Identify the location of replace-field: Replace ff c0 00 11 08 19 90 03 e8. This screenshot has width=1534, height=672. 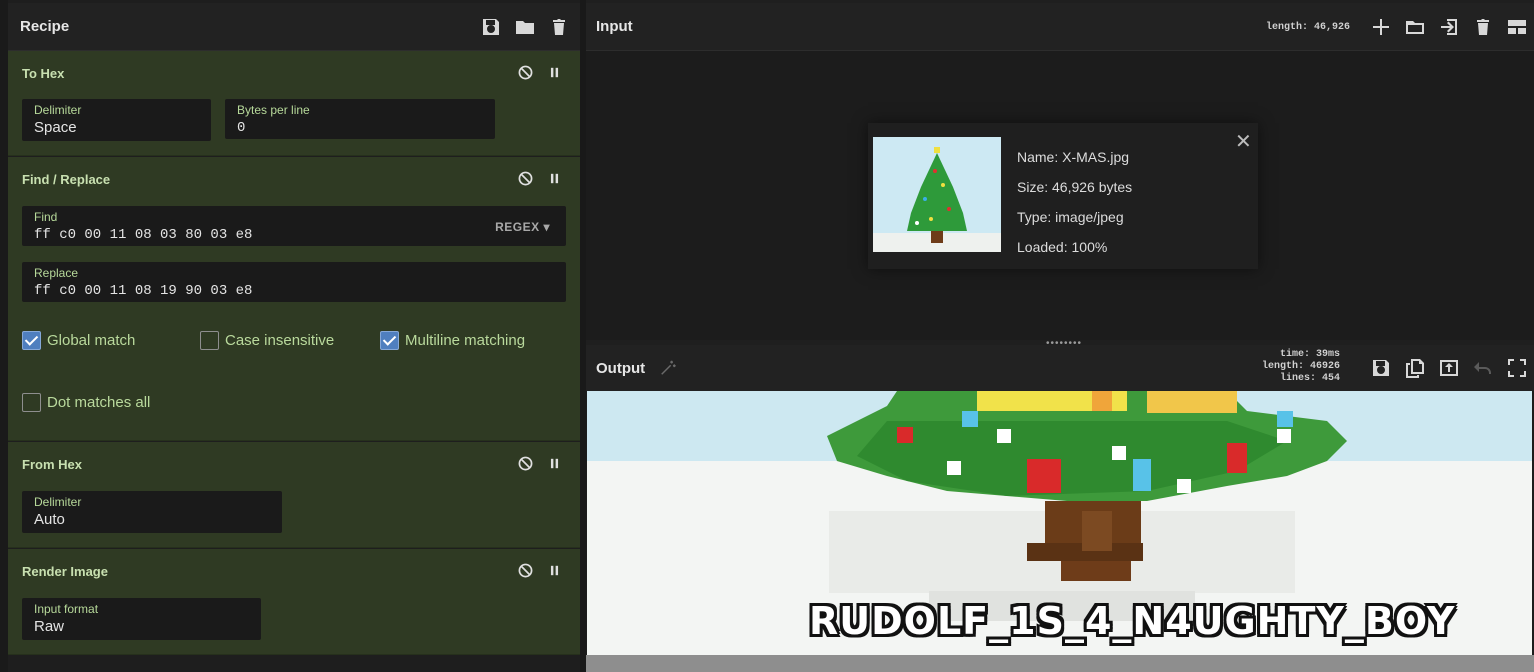
(294, 282).